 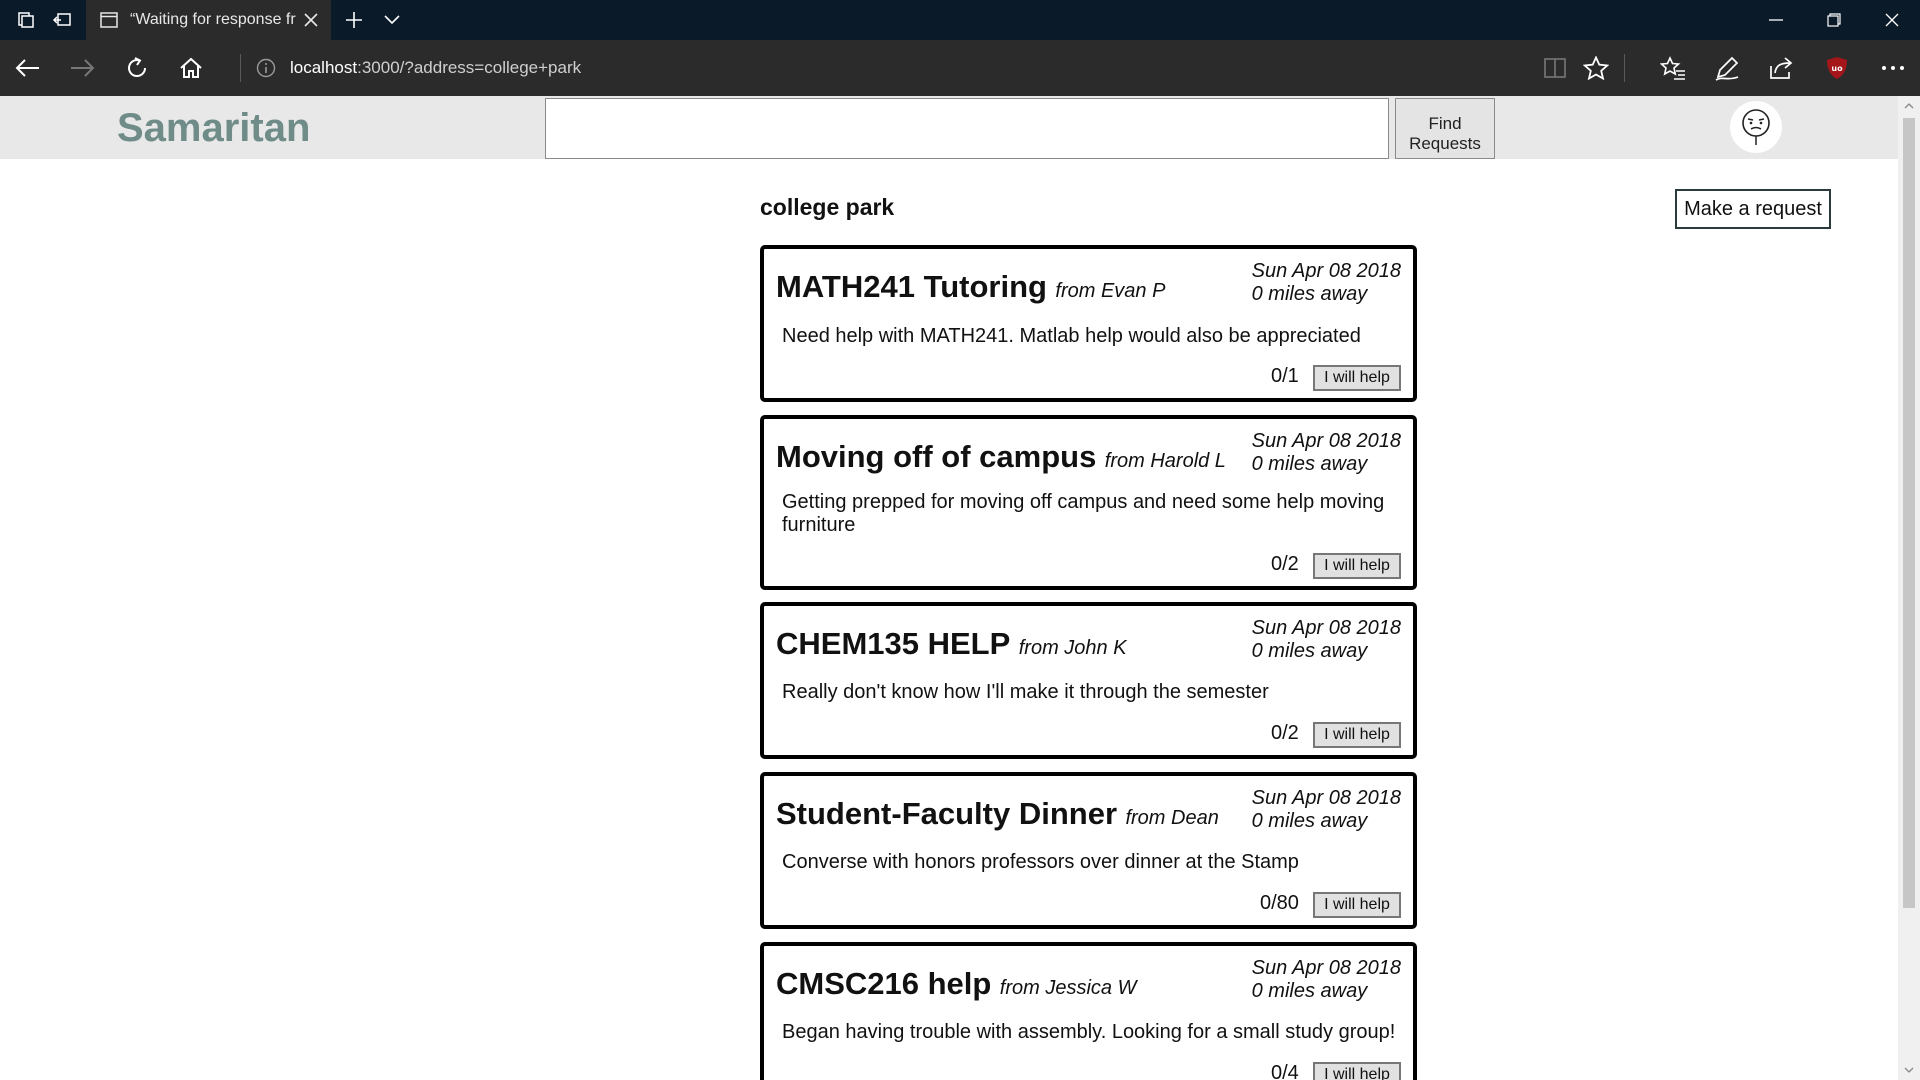 I want to click on browser-tab: “Waiting for response fr, so click(x=208, y=20).